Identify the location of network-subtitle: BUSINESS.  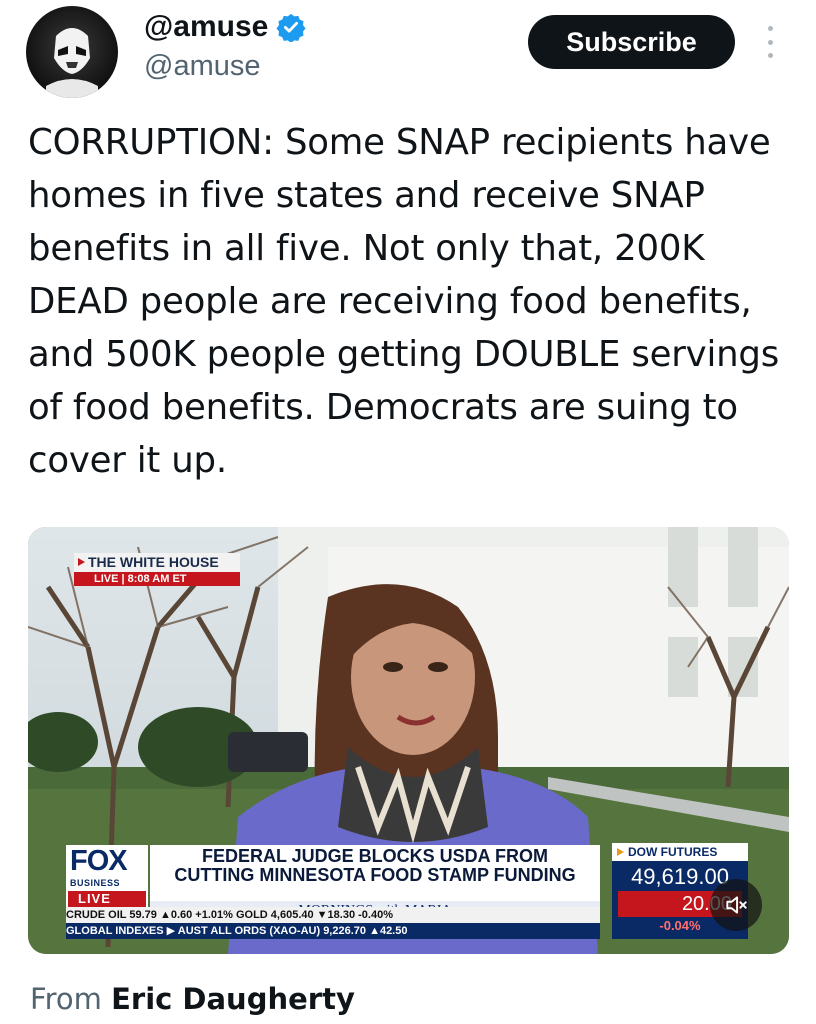
(95, 883).